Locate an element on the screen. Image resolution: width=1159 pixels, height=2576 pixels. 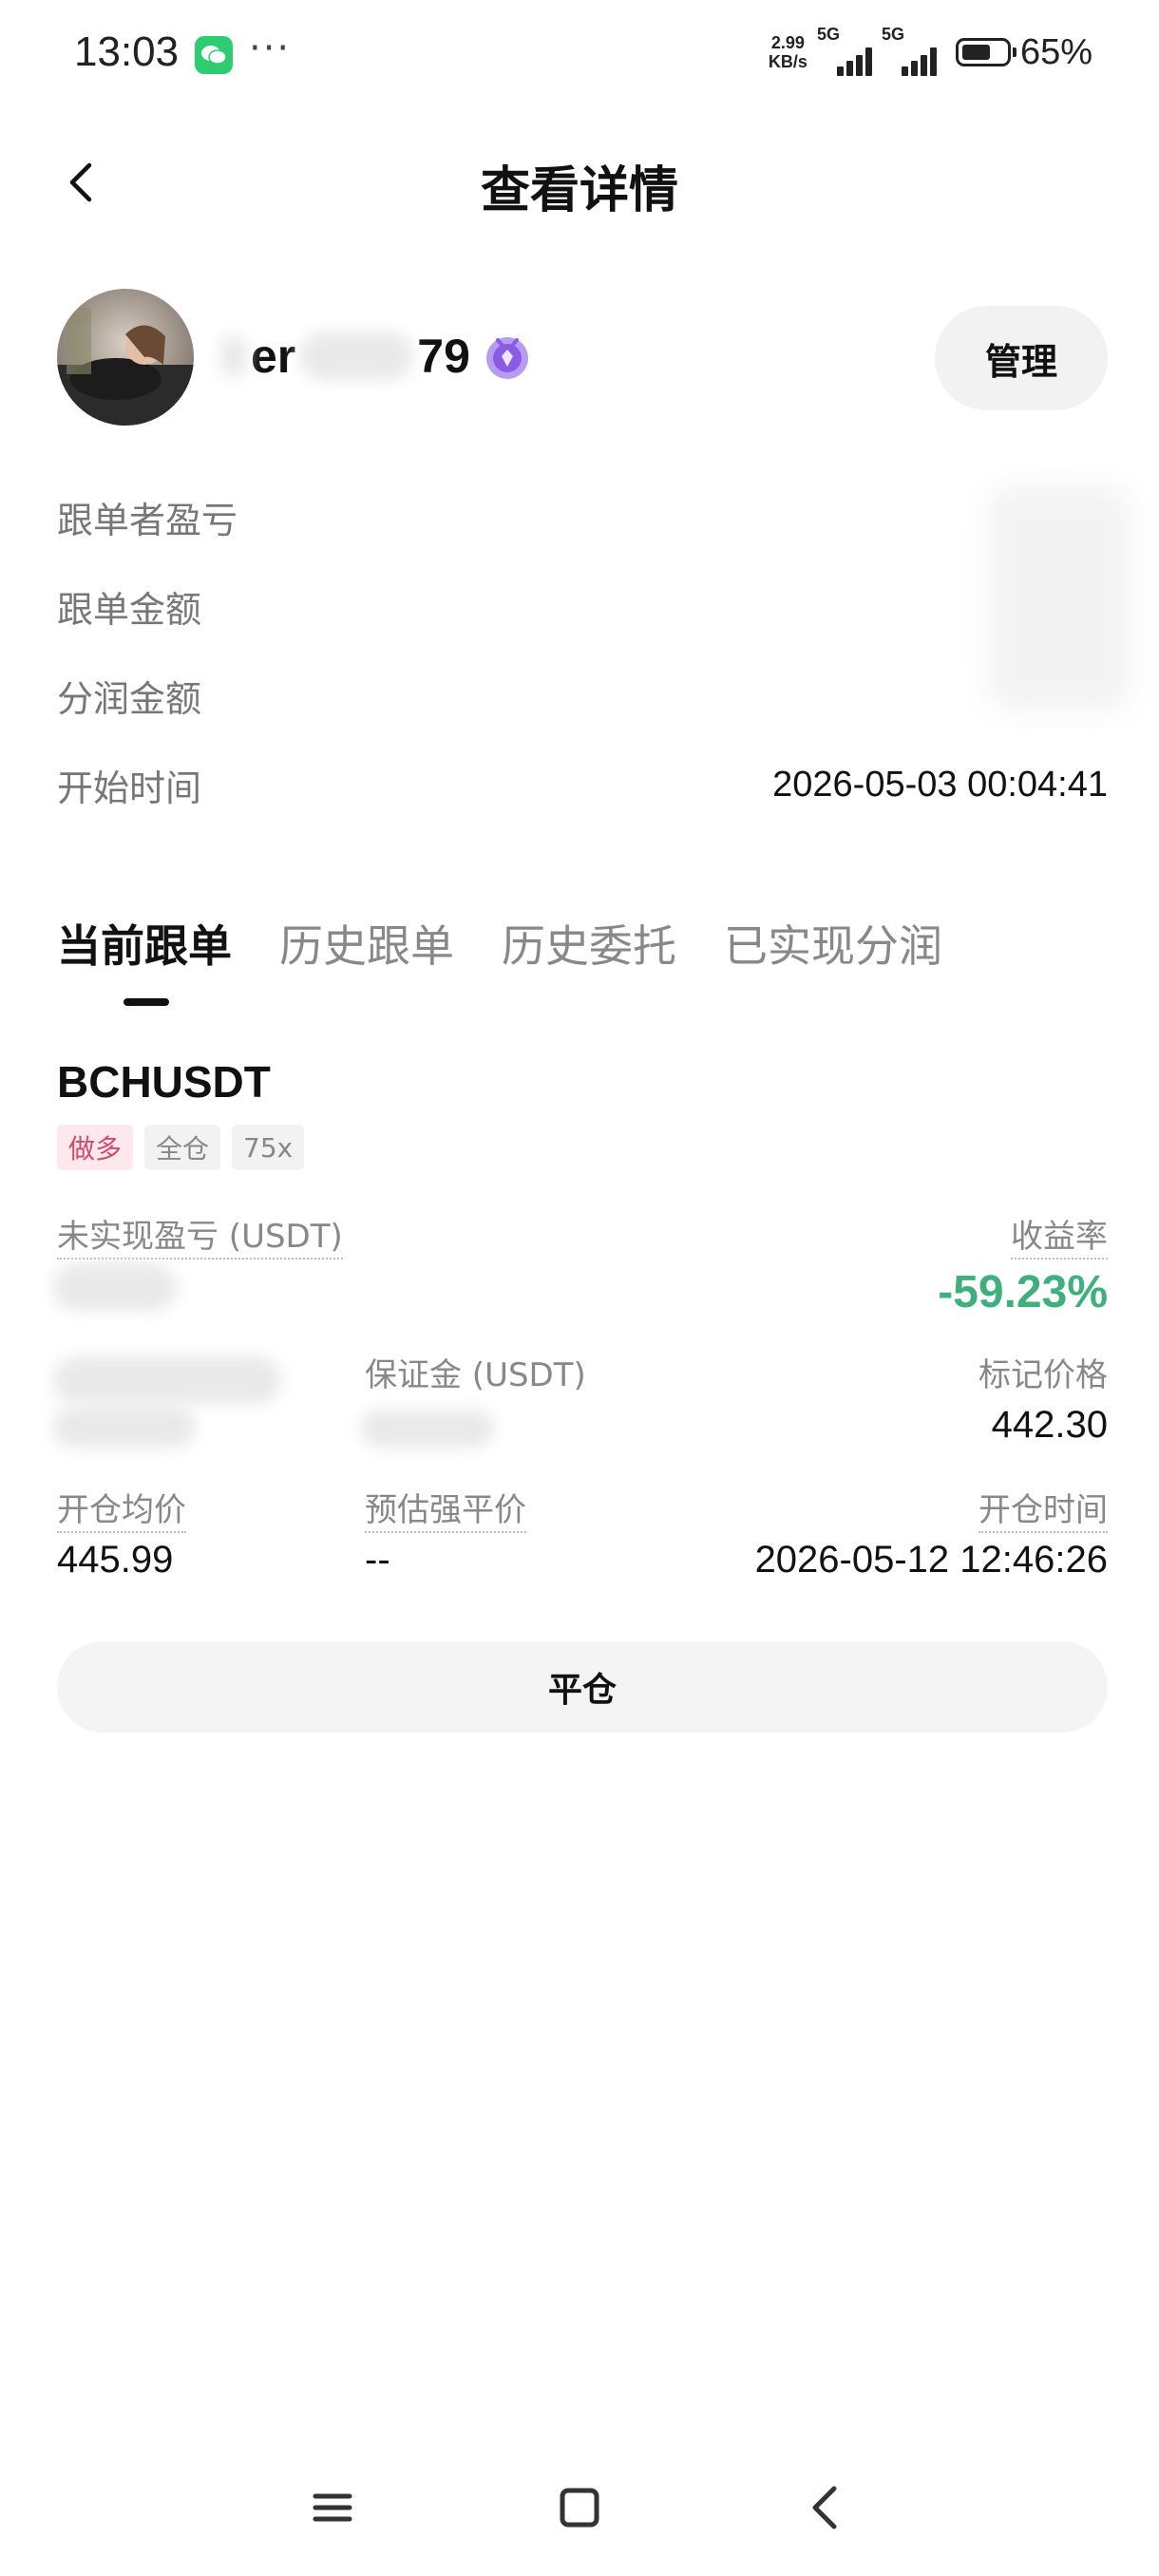
unrealized-pnl-label: 未实现盈亏 (USDT) is located at coordinates (200, 1239).